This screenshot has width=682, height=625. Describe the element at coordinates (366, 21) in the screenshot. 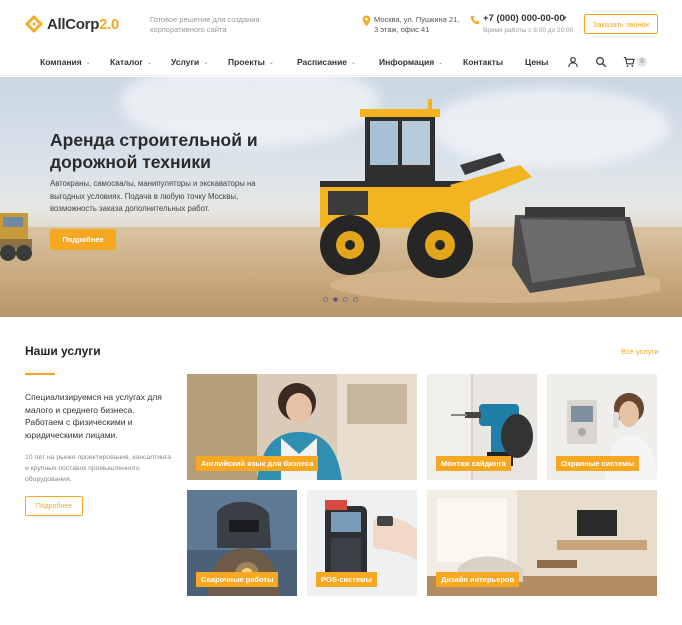

I see `map-pin-icon` at that location.